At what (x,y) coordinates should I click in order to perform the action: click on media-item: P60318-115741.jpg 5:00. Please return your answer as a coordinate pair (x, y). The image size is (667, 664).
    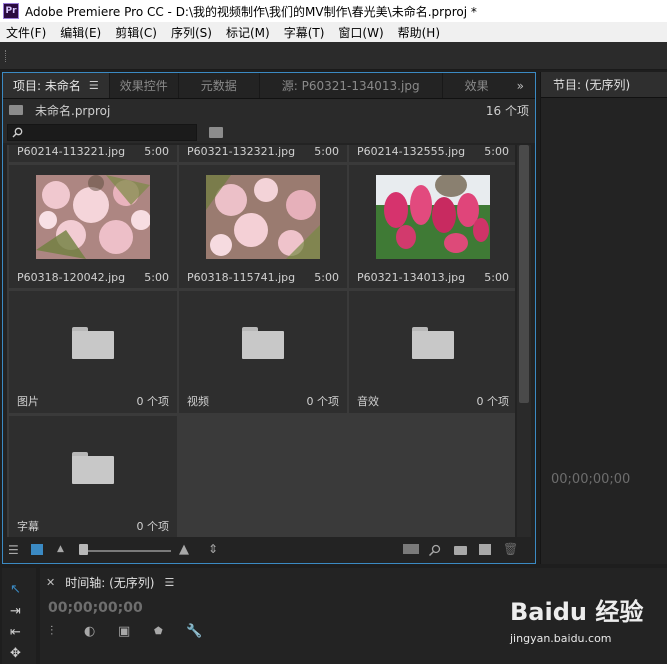
    Looking at the image, I should click on (263, 226).